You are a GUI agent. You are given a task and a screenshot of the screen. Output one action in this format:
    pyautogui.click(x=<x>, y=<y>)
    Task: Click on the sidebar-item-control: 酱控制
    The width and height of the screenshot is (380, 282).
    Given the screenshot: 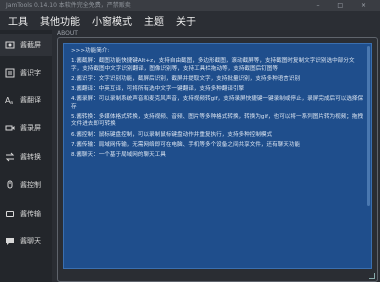 What is the action you would take?
    pyautogui.click(x=26, y=185)
    